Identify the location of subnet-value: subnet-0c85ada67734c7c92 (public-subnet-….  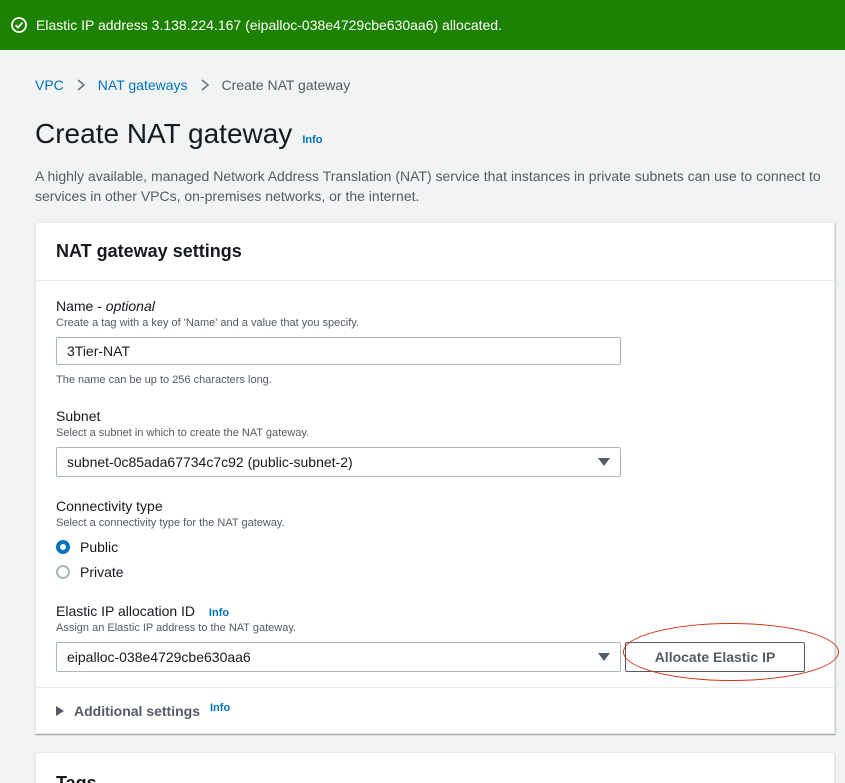
(210, 462).